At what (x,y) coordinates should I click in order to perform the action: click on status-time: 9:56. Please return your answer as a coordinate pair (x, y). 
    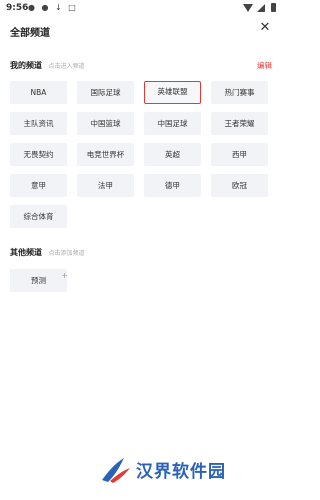
    Looking at the image, I should click on (17, 8).